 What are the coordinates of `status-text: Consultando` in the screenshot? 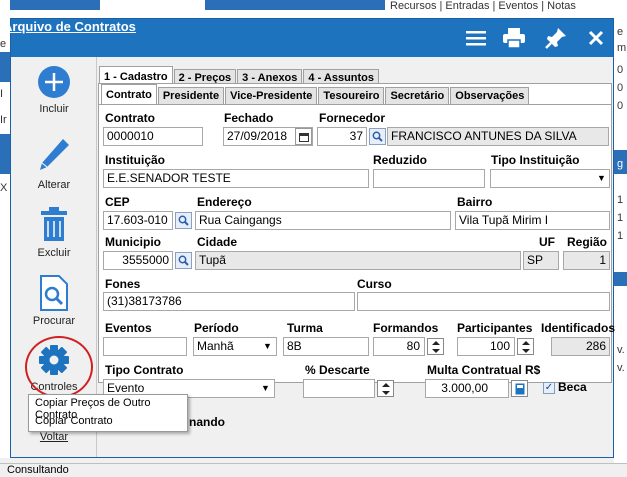 It's located at (38, 470).